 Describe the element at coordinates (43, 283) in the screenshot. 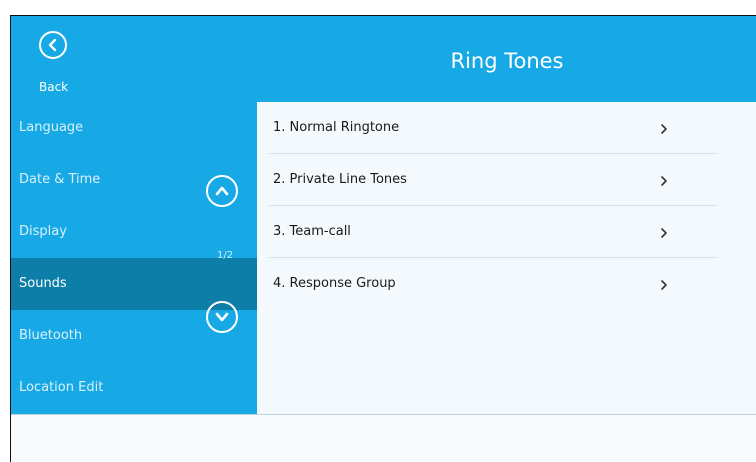

I see `sidebar-item-label: Sounds` at that location.